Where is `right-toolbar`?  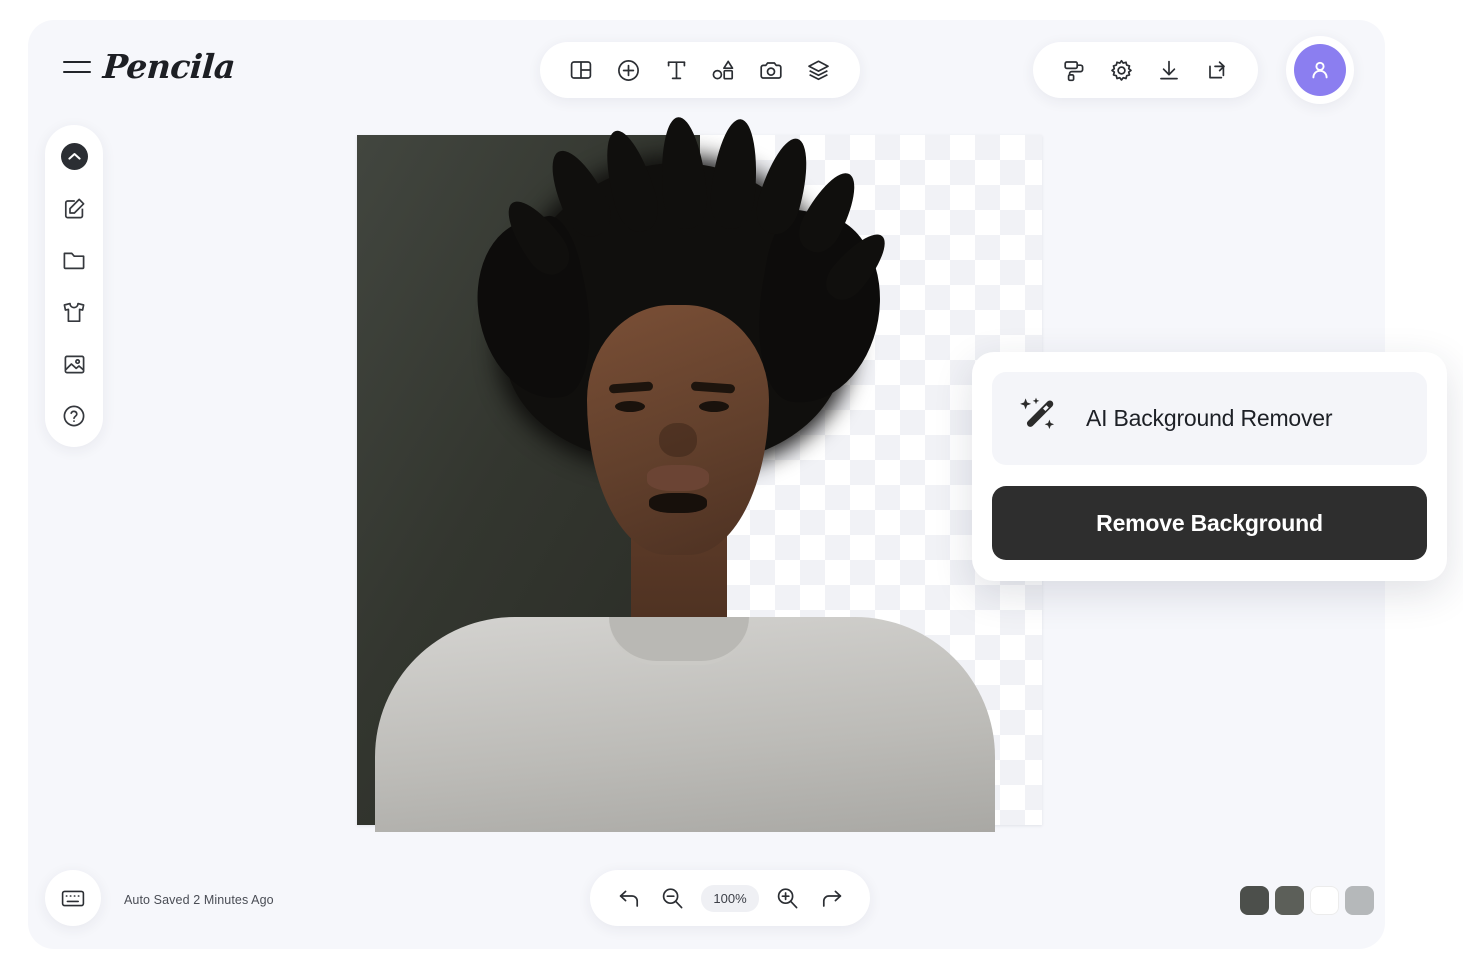 right-toolbar is located at coordinates (1145, 70).